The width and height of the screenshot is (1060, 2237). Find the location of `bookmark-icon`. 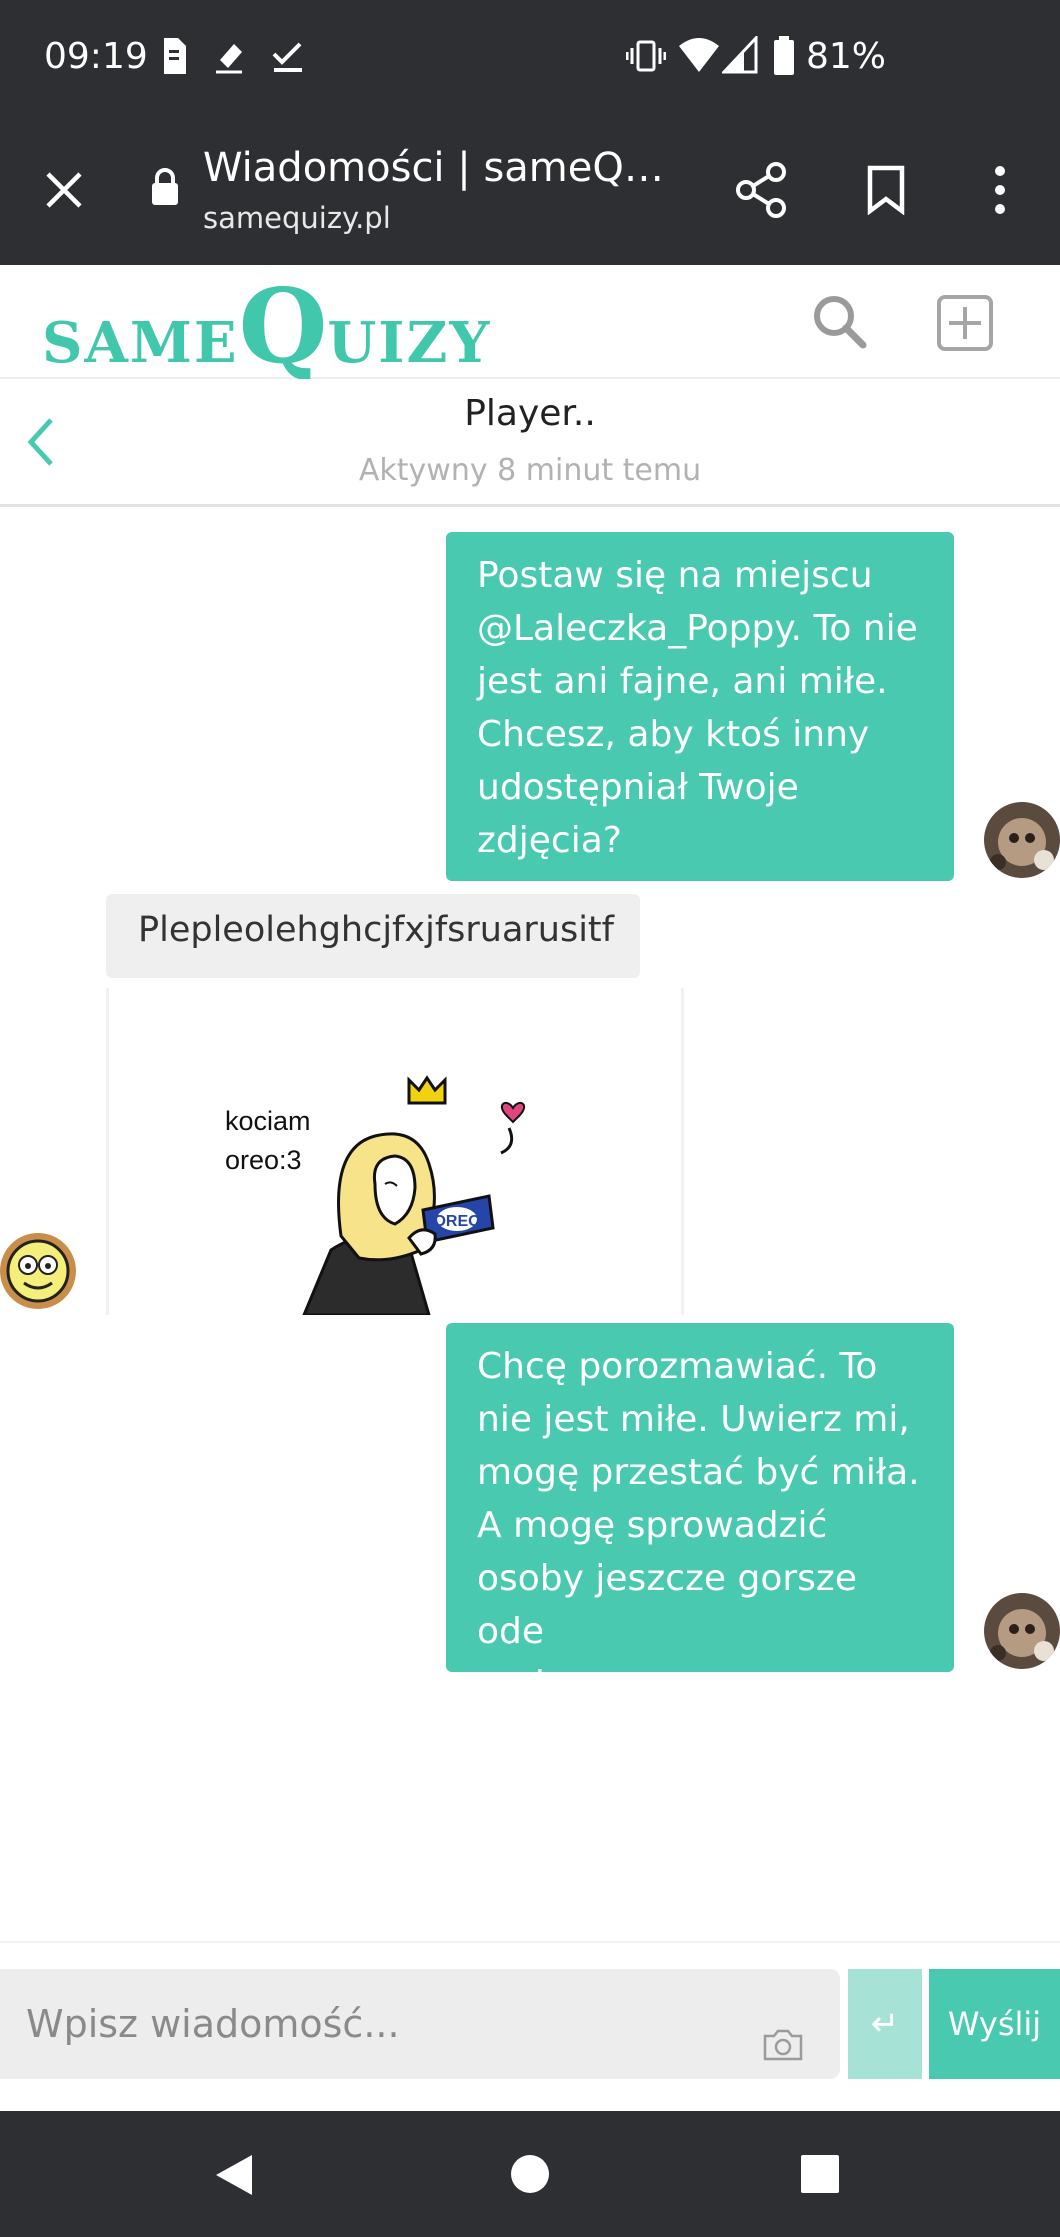

bookmark-icon is located at coordinates (886, 190).